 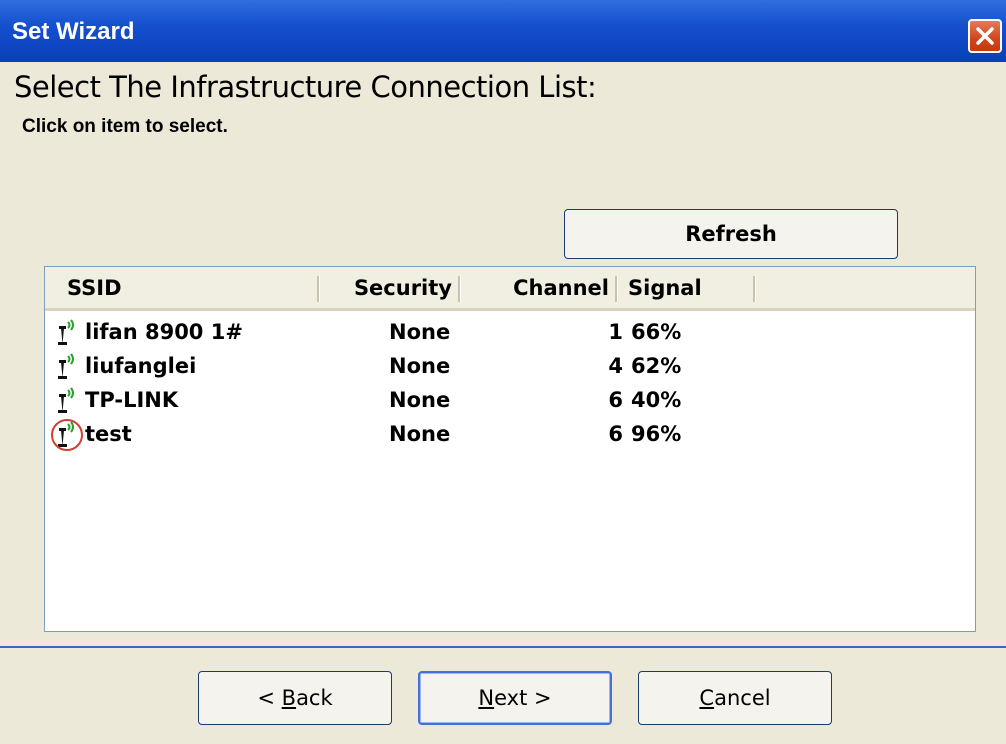 What do you see at coordinates (656, 400) in the screenshot?
I see `signal-cell: 40%` at bounding box center [656, 400].